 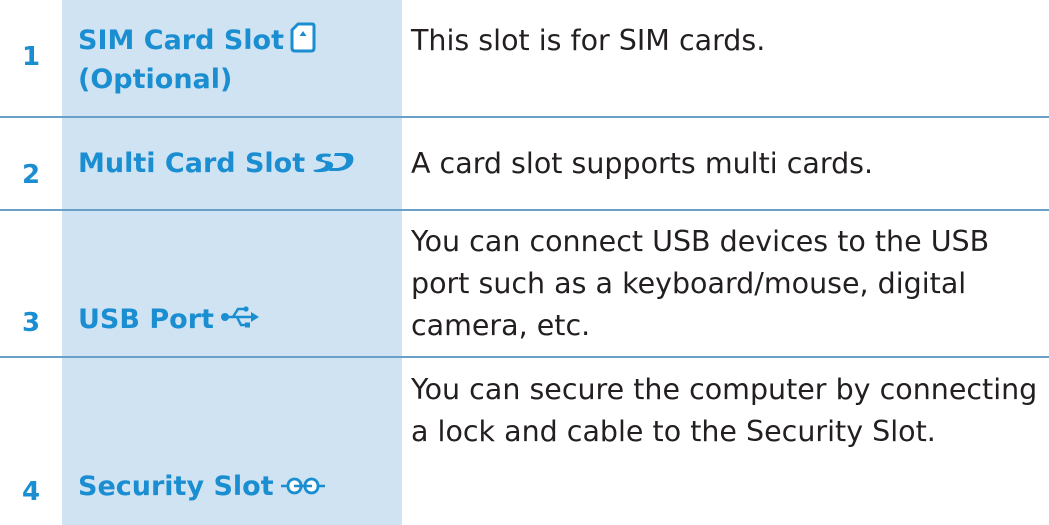 What do you see at coordinates (240, 320) in the screenshot?
I see `usb-icon` at bounding box center [240, 320].